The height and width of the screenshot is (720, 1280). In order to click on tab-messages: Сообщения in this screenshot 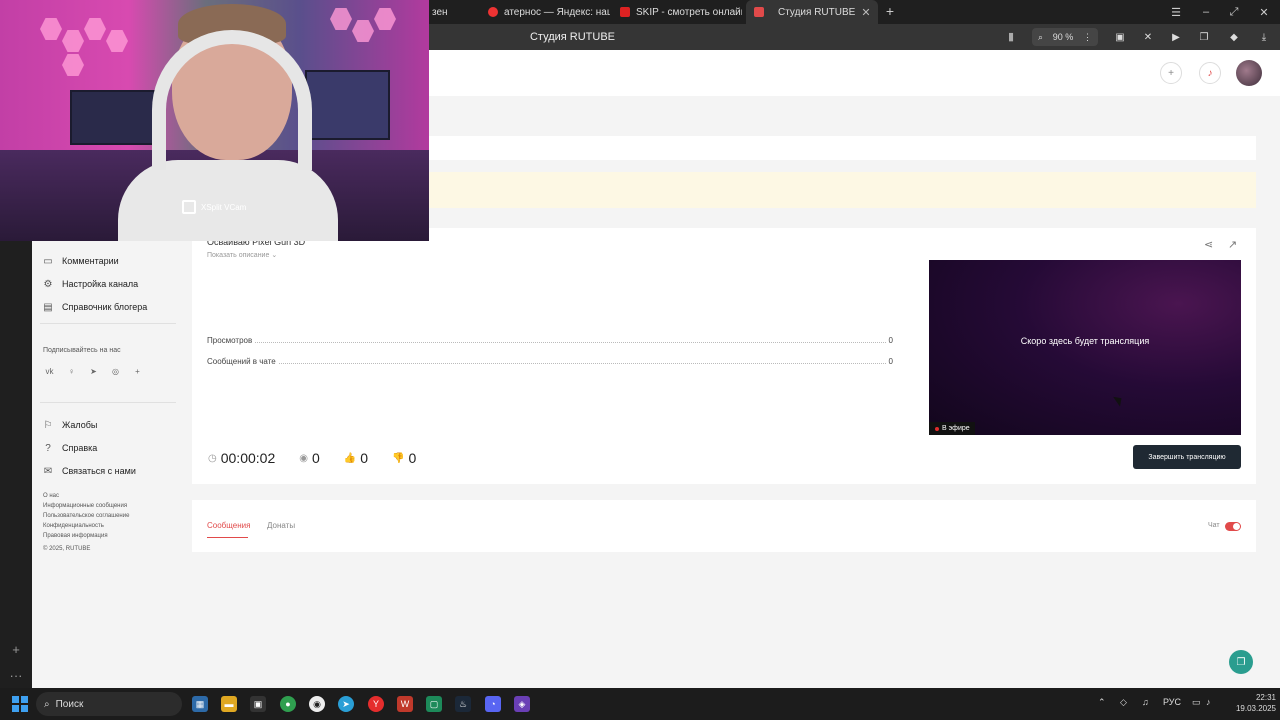, I will do `click(228, 525)`.